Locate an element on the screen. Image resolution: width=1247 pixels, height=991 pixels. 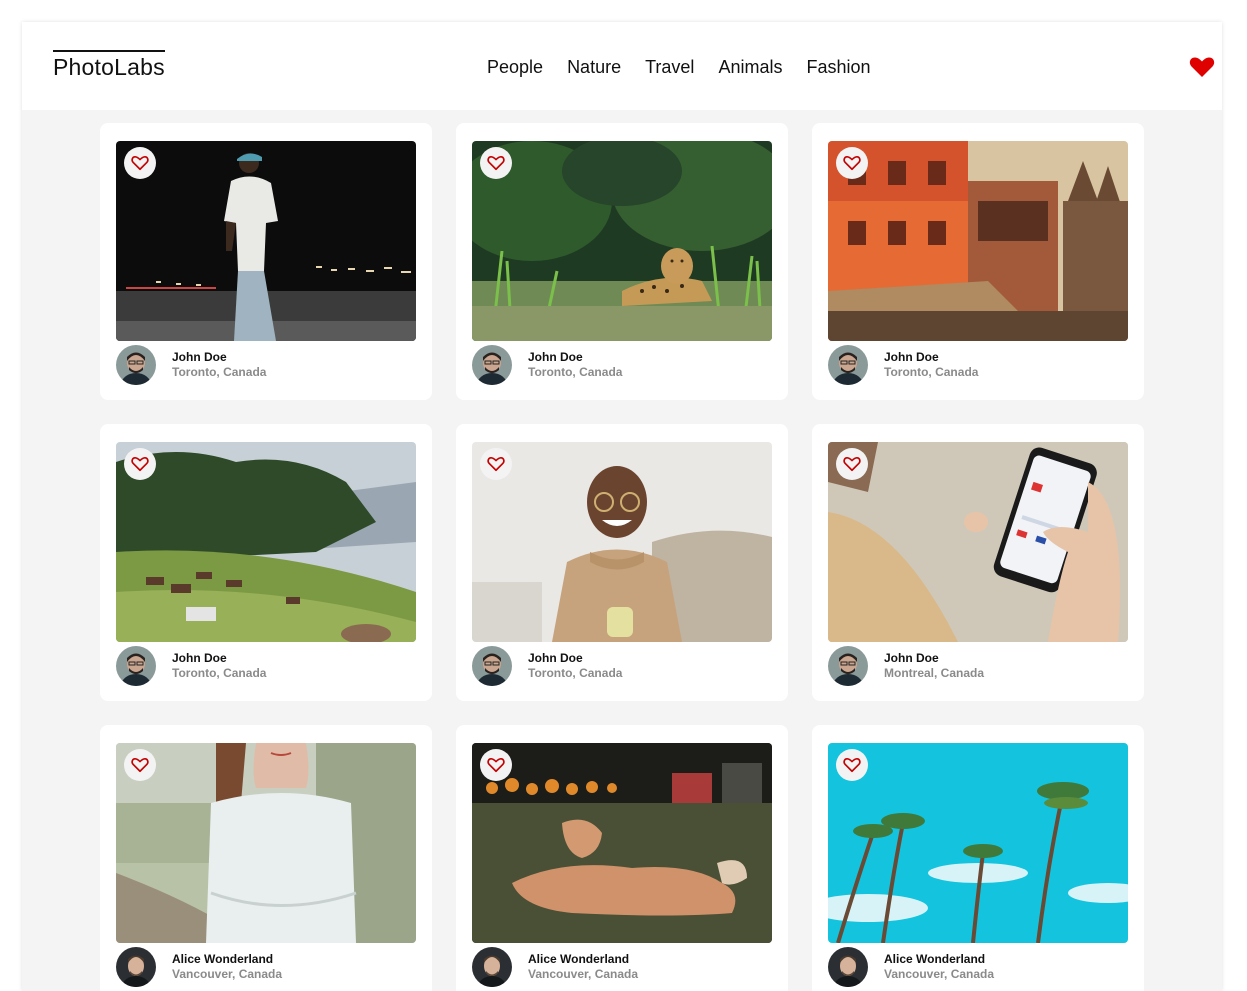
topic-animals: Animals is located at coordinates (750, 67).